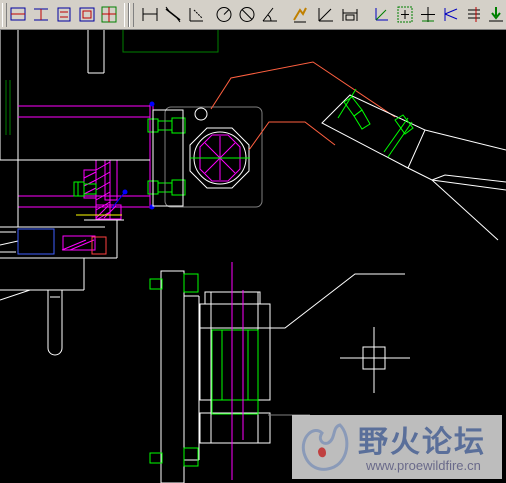 The width and height of the screenshot is (506, 483). I want to click on qleader-icon, so click(381, 14).